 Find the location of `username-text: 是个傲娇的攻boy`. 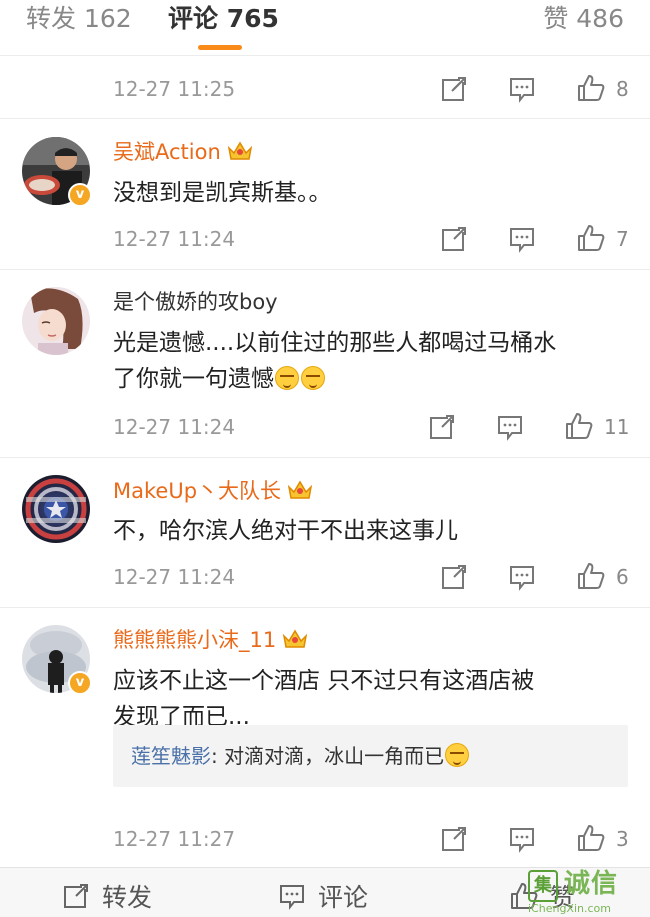

username-text: 是个傲娇的攻boy is located at coordinates (195, 302).